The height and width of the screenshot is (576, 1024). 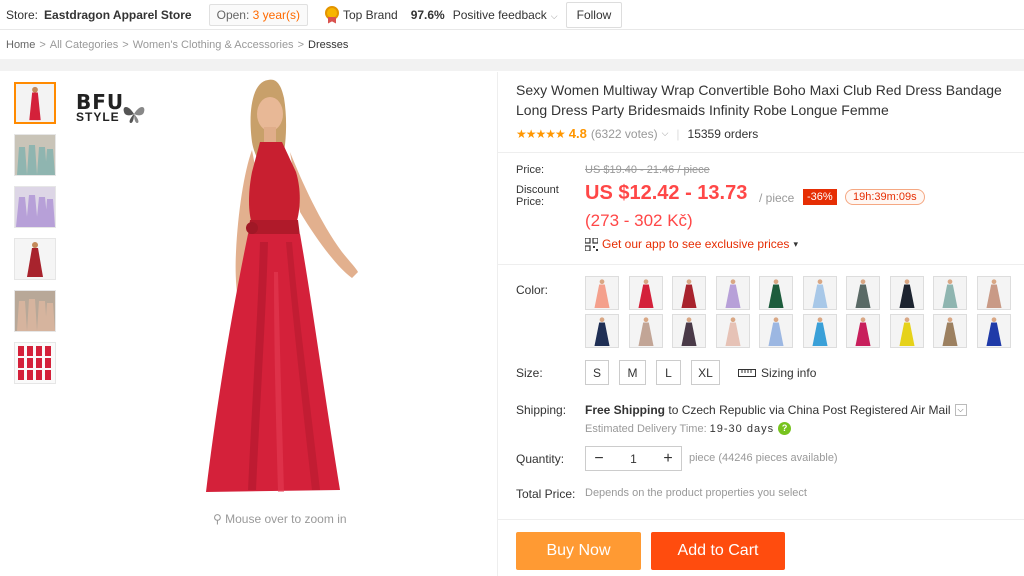 I want to click on votes-chevron-down-icon: ⌵, so click(x=665, y=133).